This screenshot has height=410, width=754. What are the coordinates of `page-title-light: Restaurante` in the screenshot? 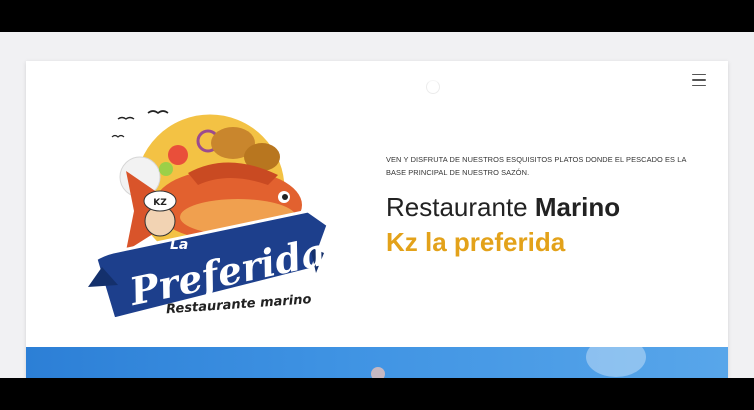 It's located at (460, 207).